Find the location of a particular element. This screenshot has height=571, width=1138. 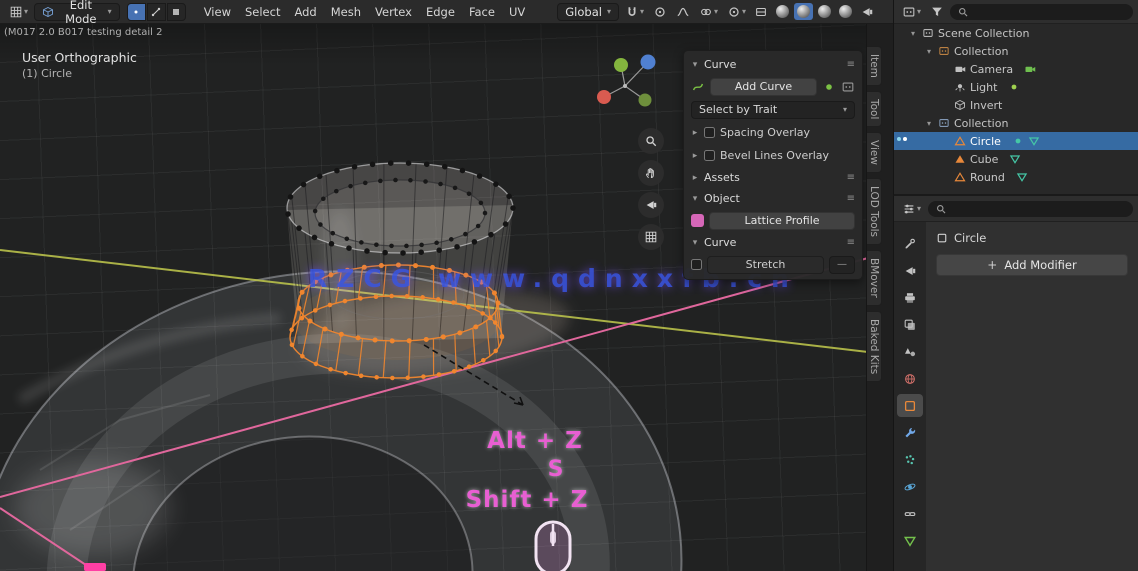

bevel-overlay-checkbox is located at coordinates (709, 155).